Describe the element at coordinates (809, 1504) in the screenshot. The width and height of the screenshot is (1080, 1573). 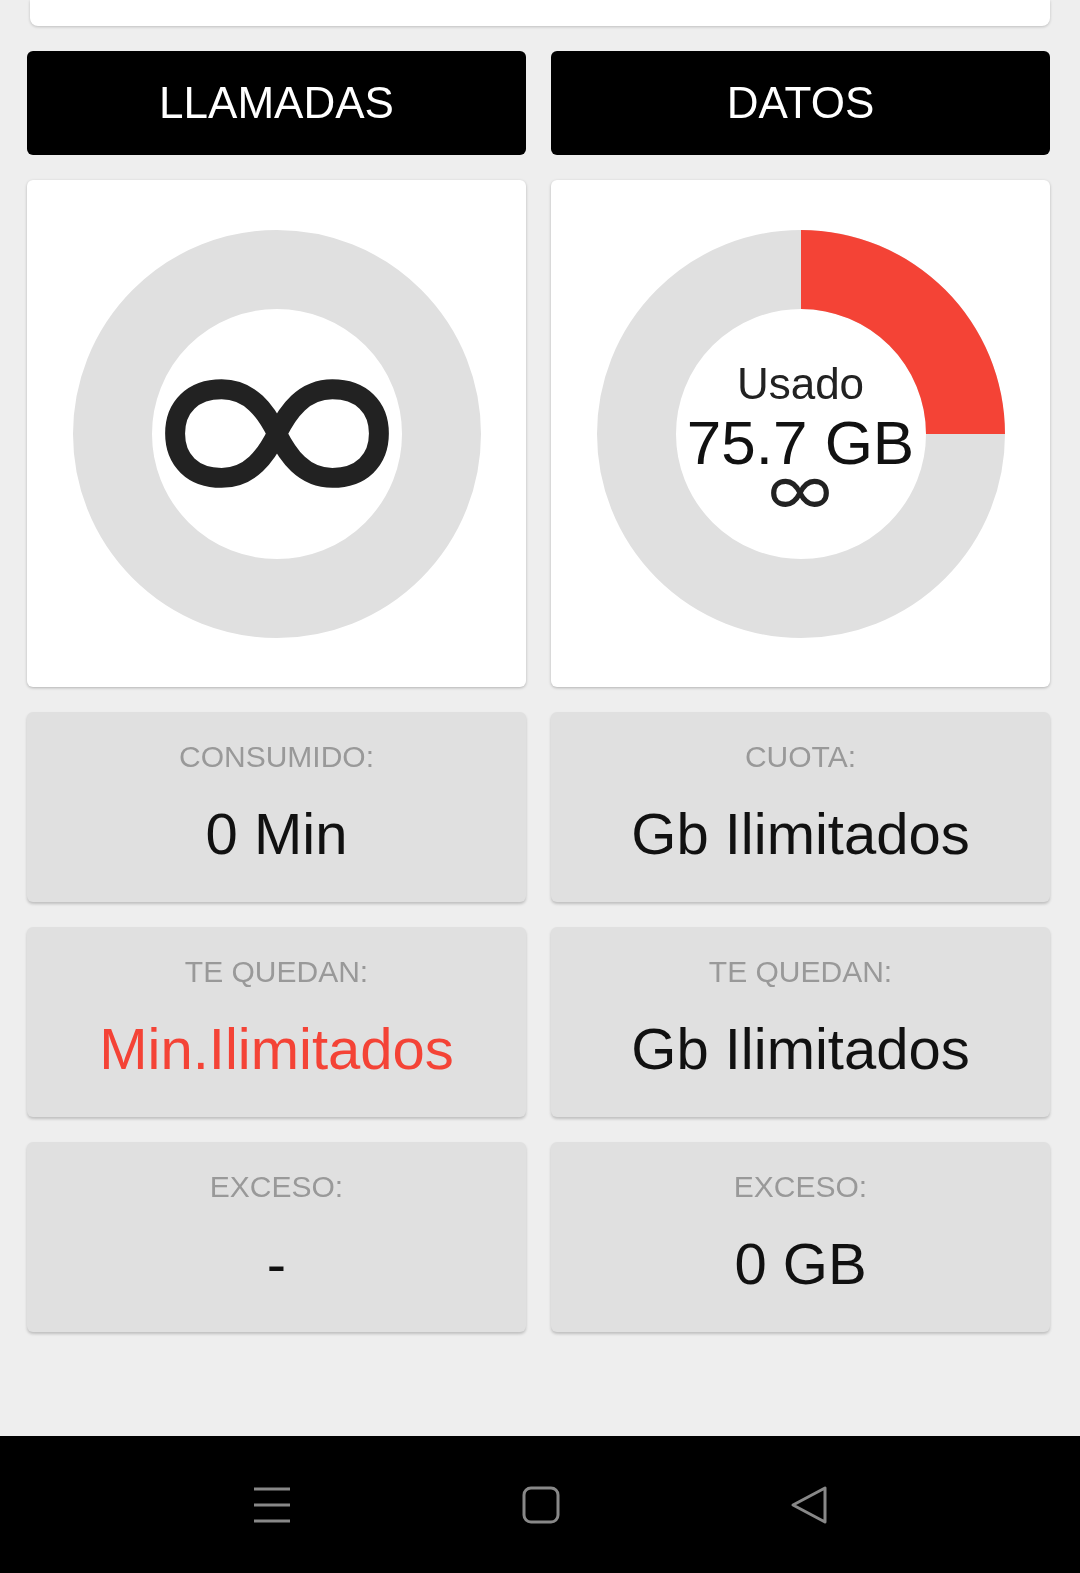
I see `back-icon` at that location.